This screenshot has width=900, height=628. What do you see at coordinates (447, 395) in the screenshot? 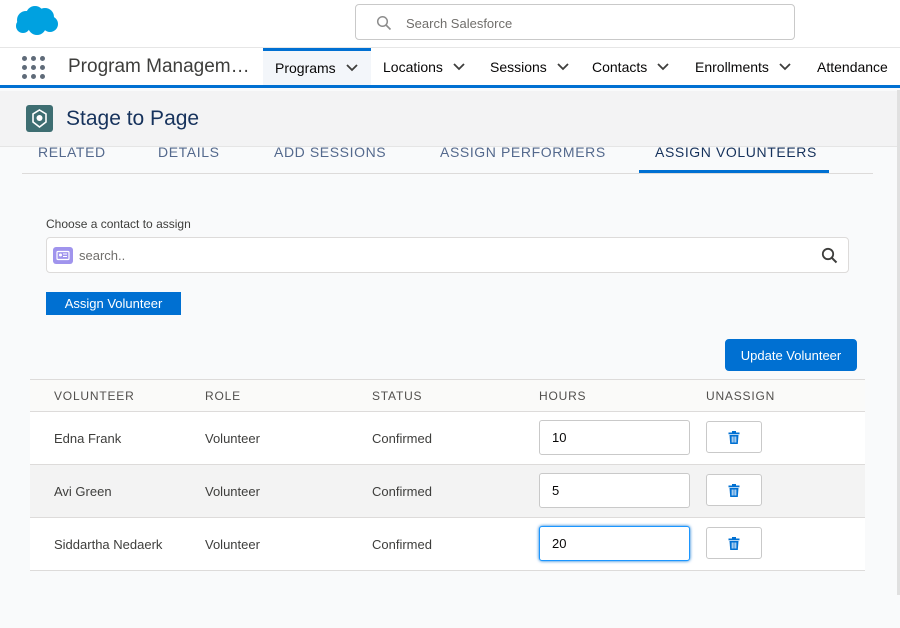
I see `table-header: VOLUNTEER ROLE STATUS HOURS UNASSIGN` at bounding box center [447, 395].